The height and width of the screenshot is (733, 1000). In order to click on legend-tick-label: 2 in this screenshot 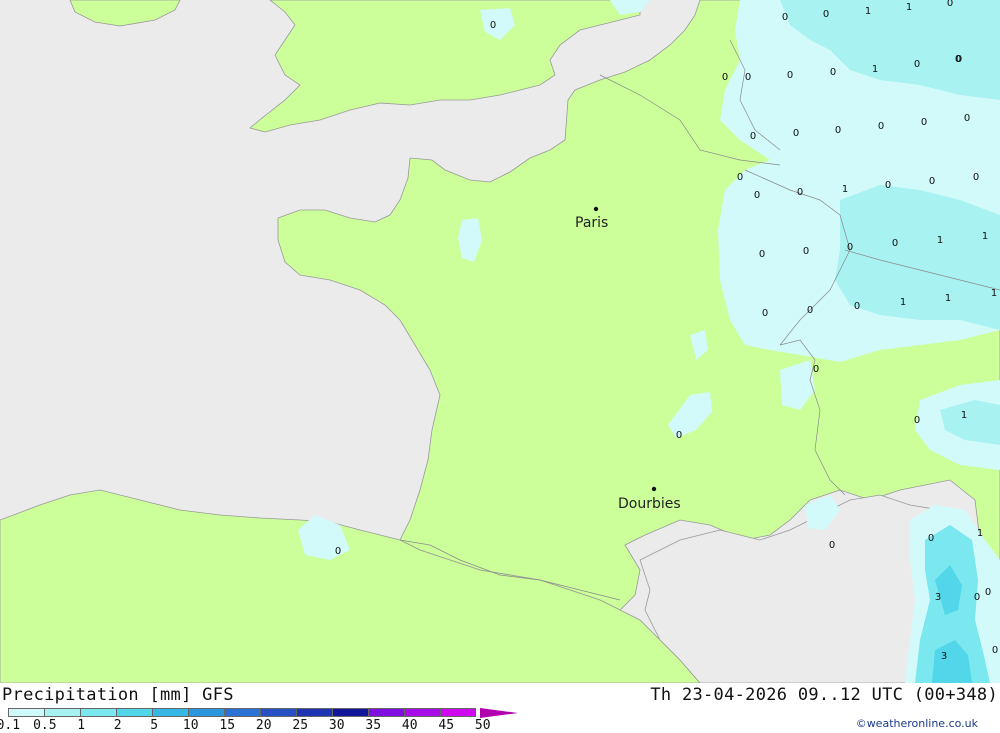, I will do `click(117, 725)`.